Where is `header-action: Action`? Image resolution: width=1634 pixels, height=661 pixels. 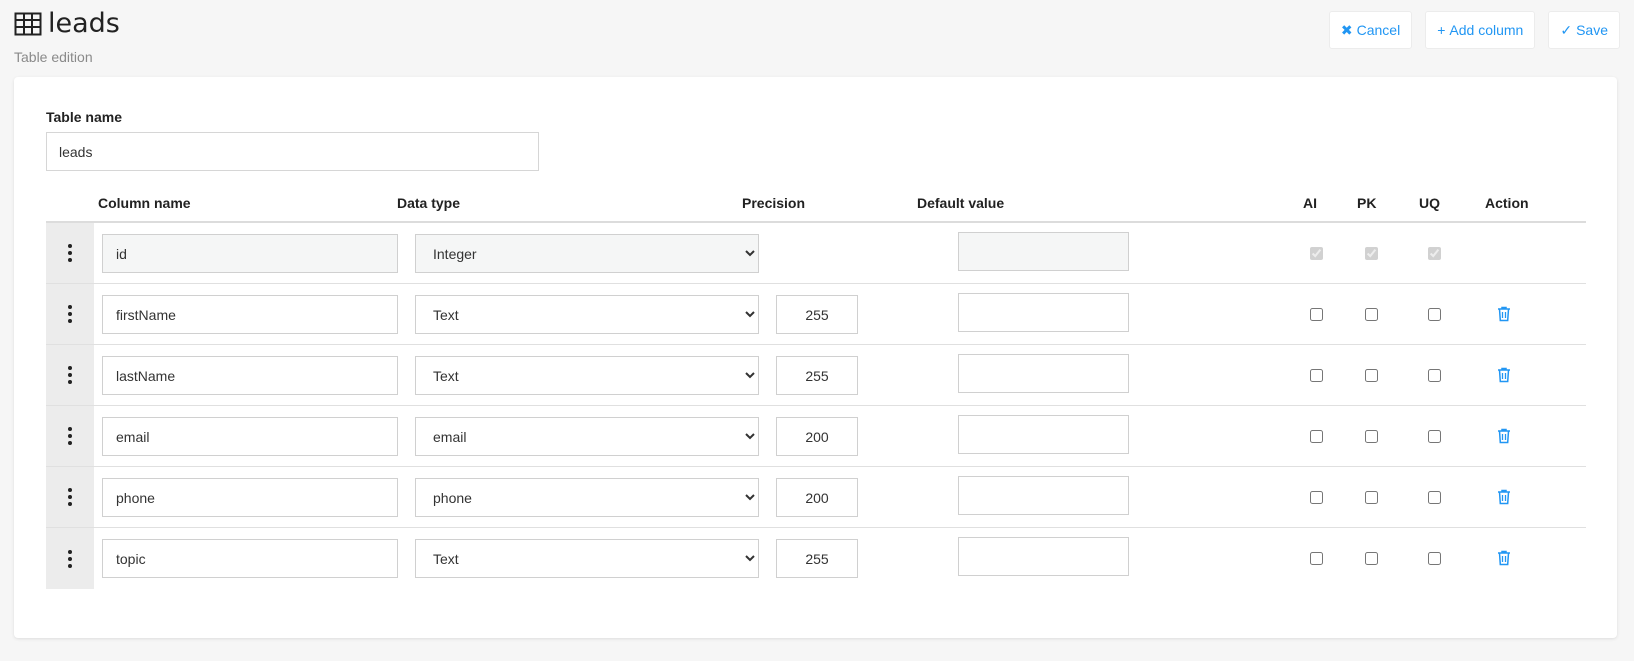 header-action: Action is located at coordinates (1507, 203).